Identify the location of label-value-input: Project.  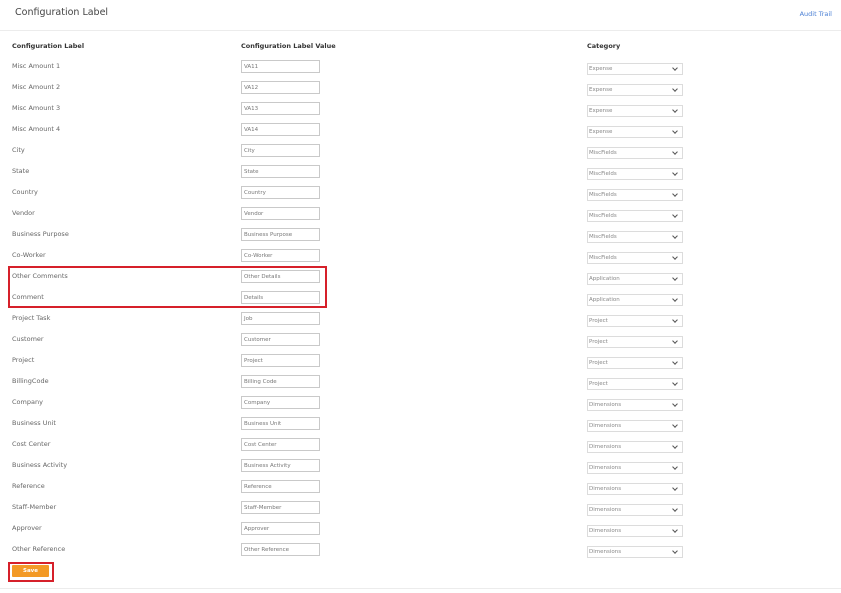
(280, 360).